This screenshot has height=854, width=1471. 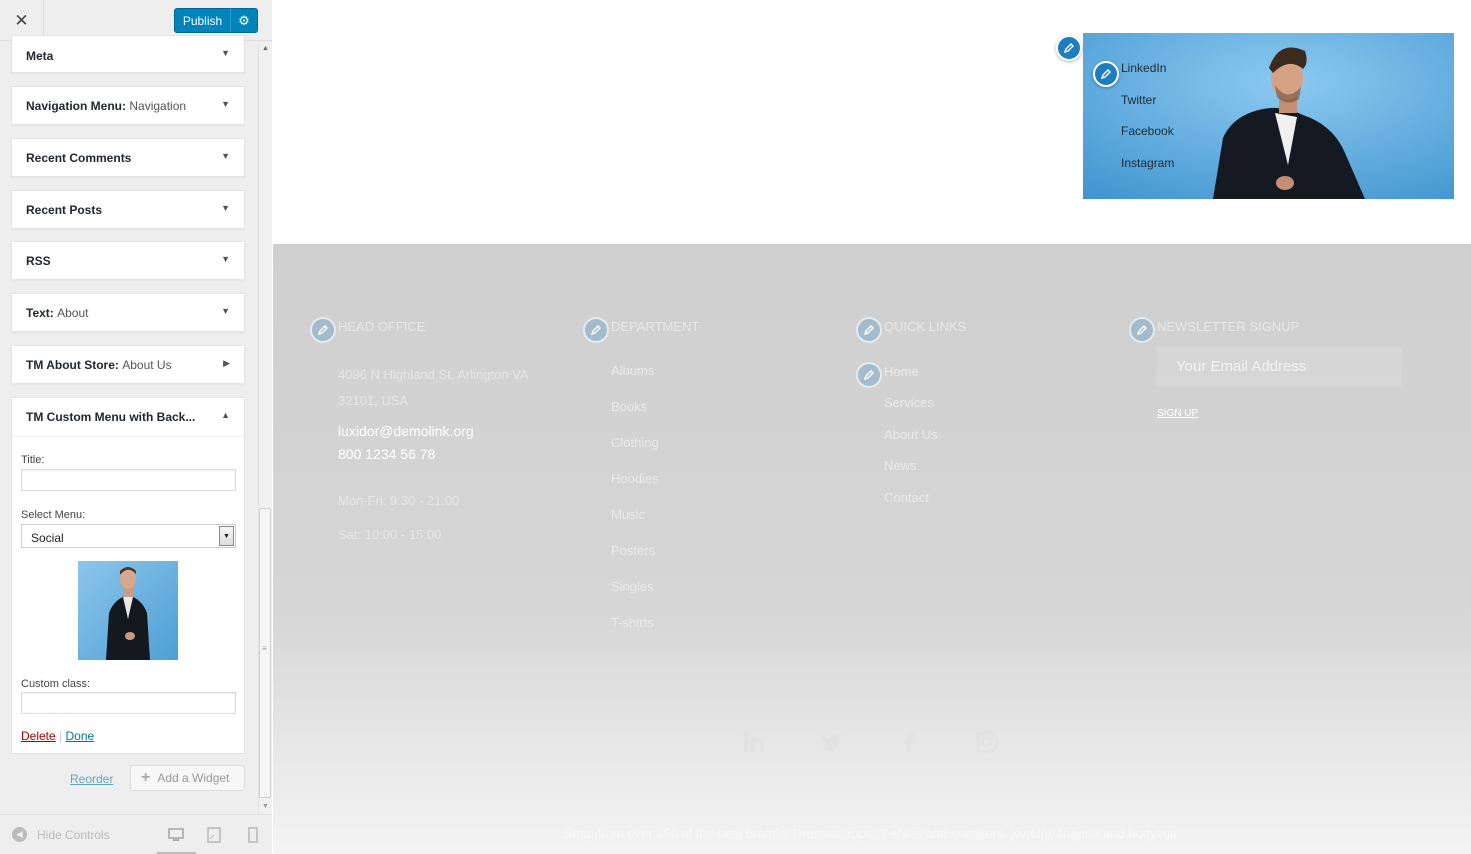 I want to click on department-title: DEPARTMENT, so click(x=655, y=326).